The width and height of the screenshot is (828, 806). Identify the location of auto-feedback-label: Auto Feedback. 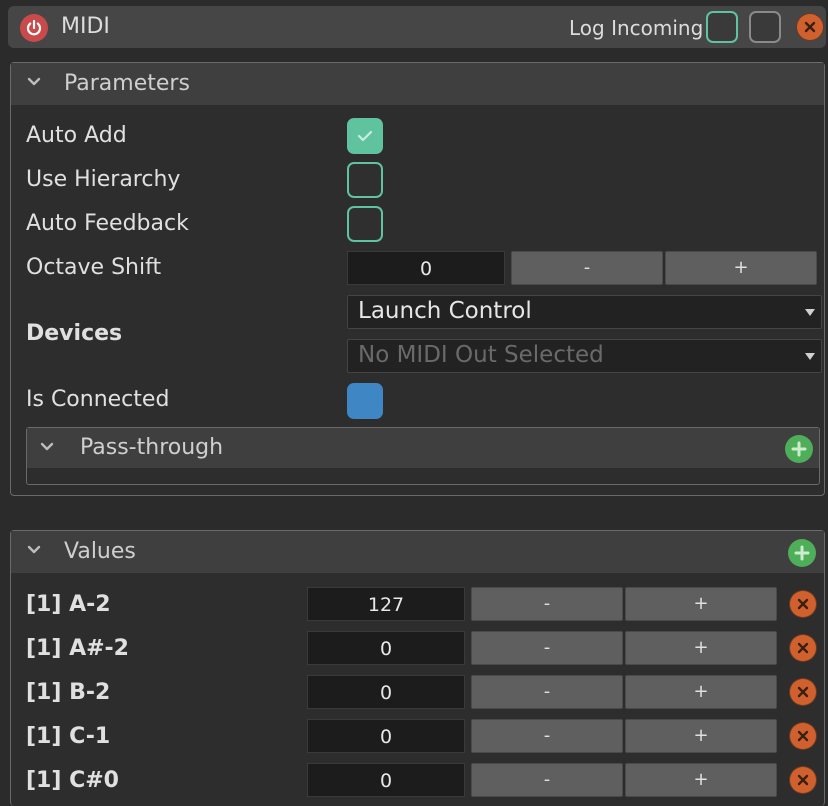
(107, 223).